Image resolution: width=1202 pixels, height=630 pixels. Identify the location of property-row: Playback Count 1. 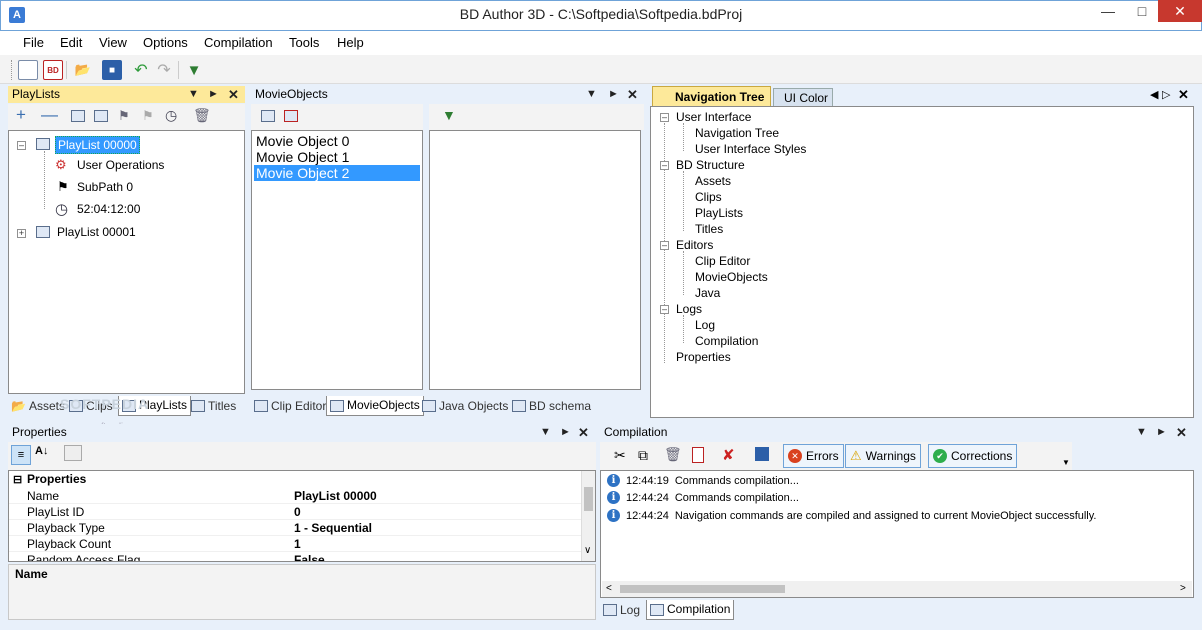
(299, 544).